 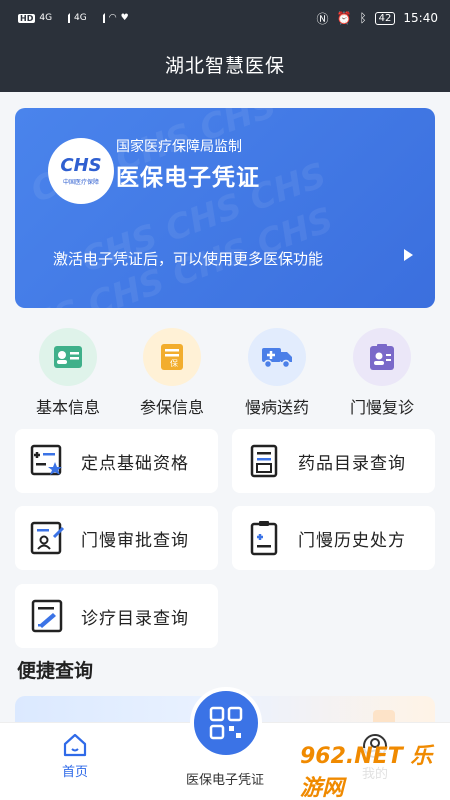 I want to click on id-card-icon, so click(x=68, y=357).